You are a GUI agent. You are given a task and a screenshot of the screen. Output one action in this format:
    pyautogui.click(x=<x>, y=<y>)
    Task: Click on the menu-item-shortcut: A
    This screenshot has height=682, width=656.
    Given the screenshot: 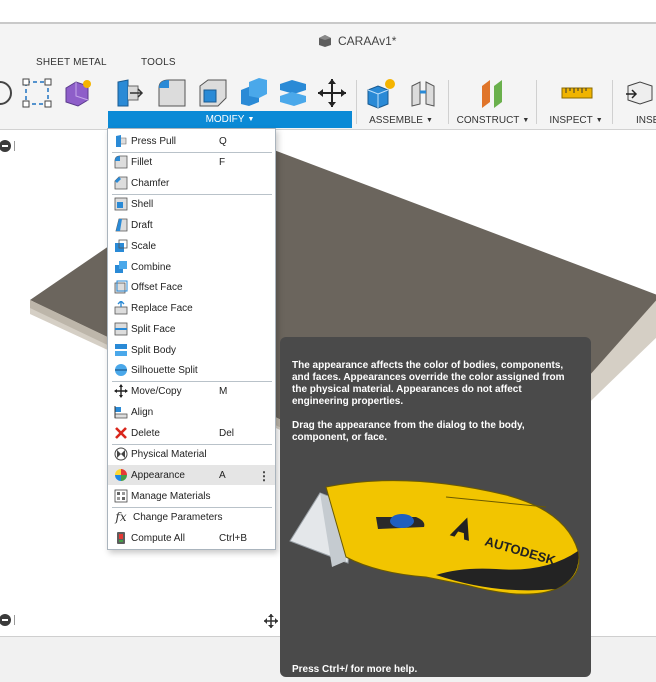 What is the action you would take?
    pyautogui.click(x=222, y=475)
    